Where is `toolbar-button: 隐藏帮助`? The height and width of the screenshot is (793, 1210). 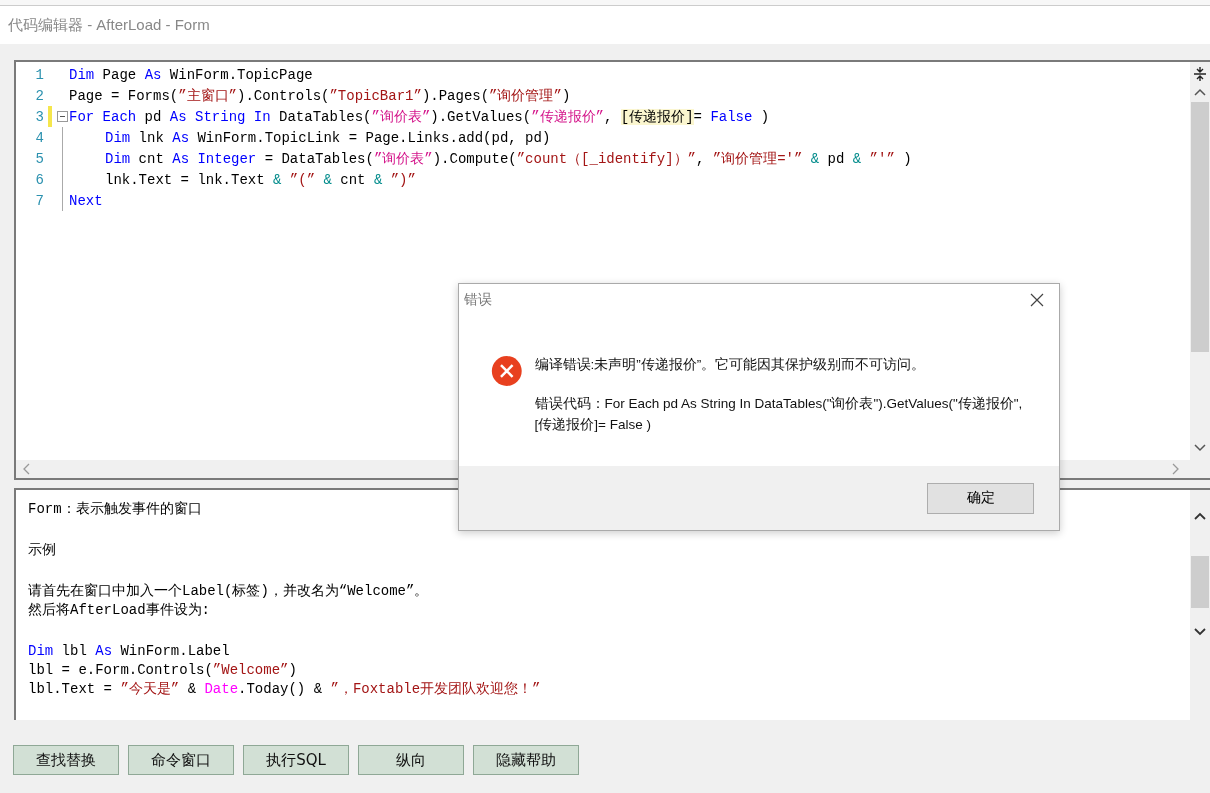 toolbar-button: 隐藏帮助 is located at coordinates (526, 760).